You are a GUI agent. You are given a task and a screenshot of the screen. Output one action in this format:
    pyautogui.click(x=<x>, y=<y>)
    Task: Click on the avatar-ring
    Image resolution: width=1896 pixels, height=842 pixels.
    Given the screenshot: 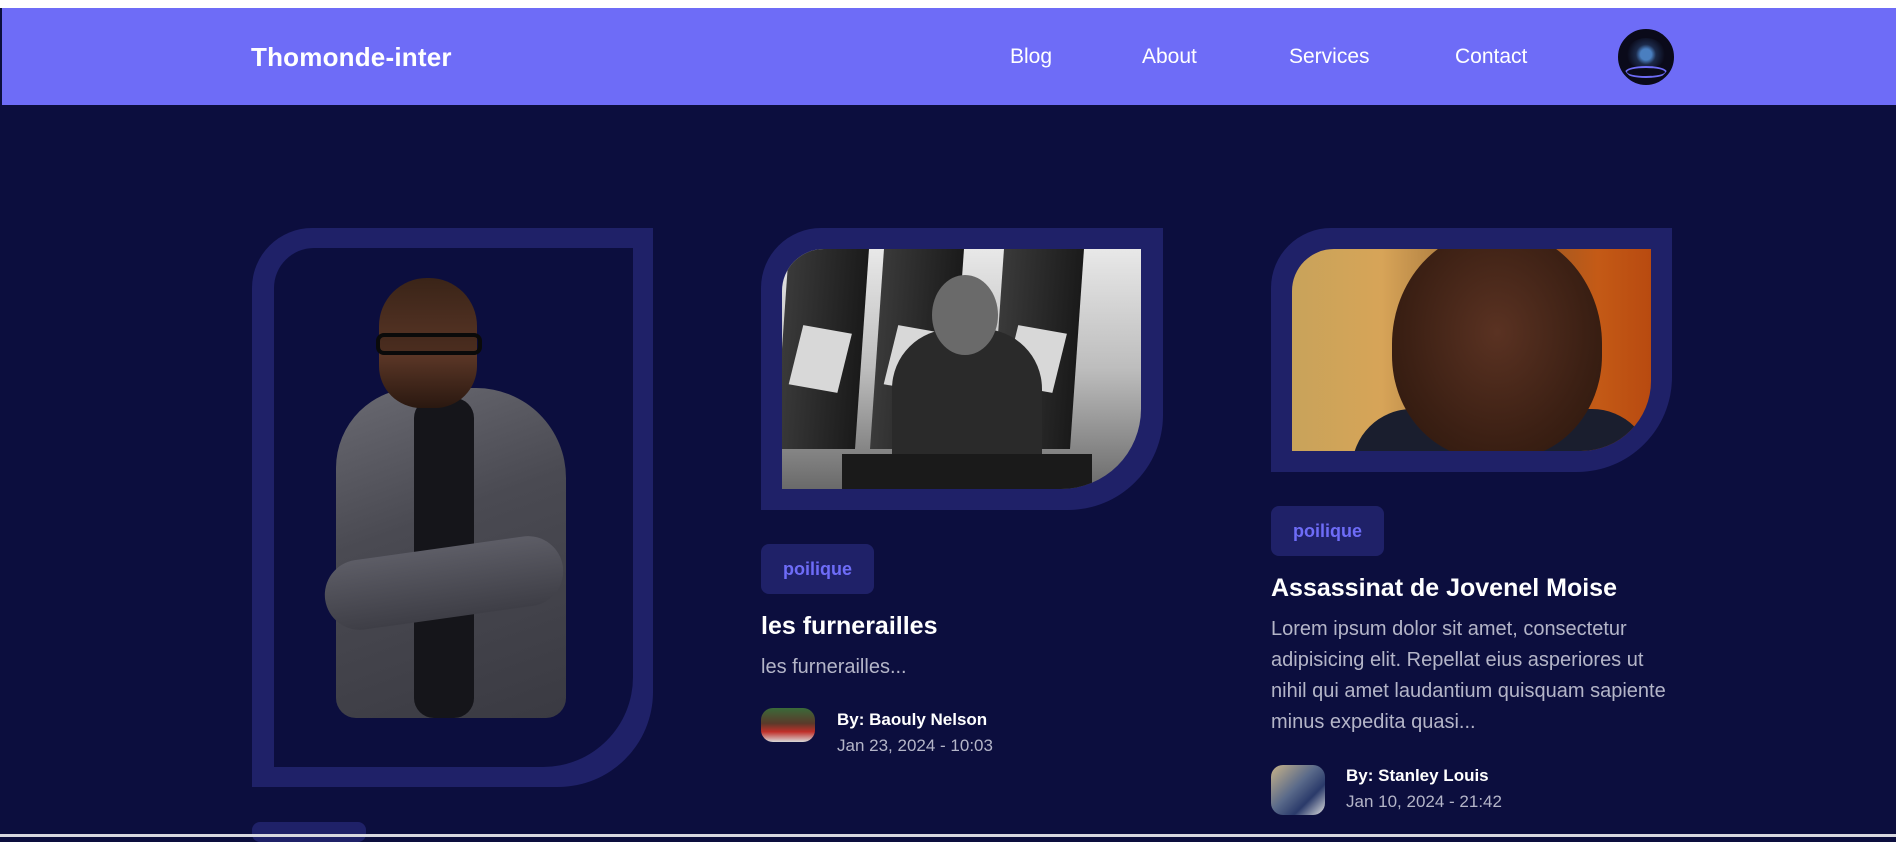 What is the action you would take?
    pyautogui.click(x=1646, y=72)
    